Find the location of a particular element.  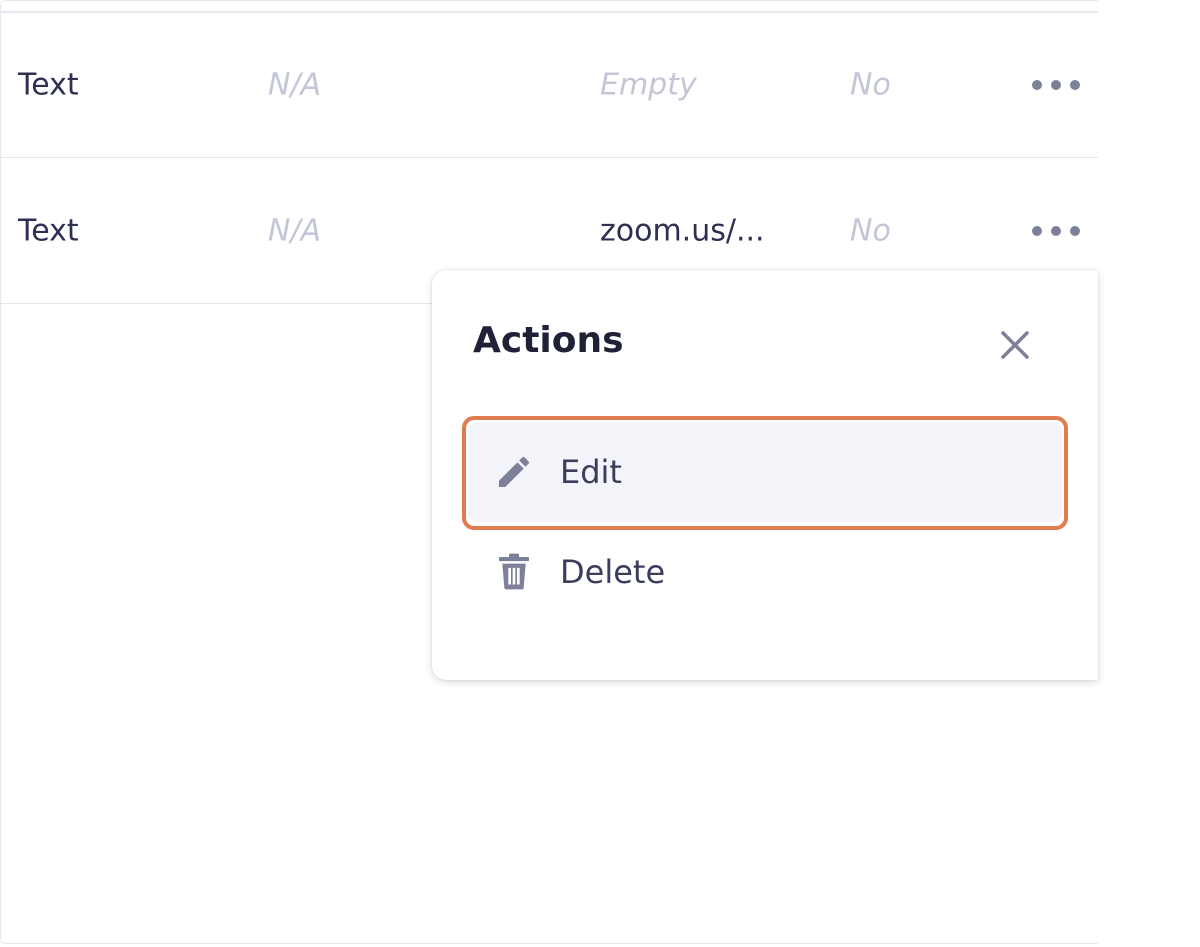

edit-label: Edit is located at coordinates (591, 472).